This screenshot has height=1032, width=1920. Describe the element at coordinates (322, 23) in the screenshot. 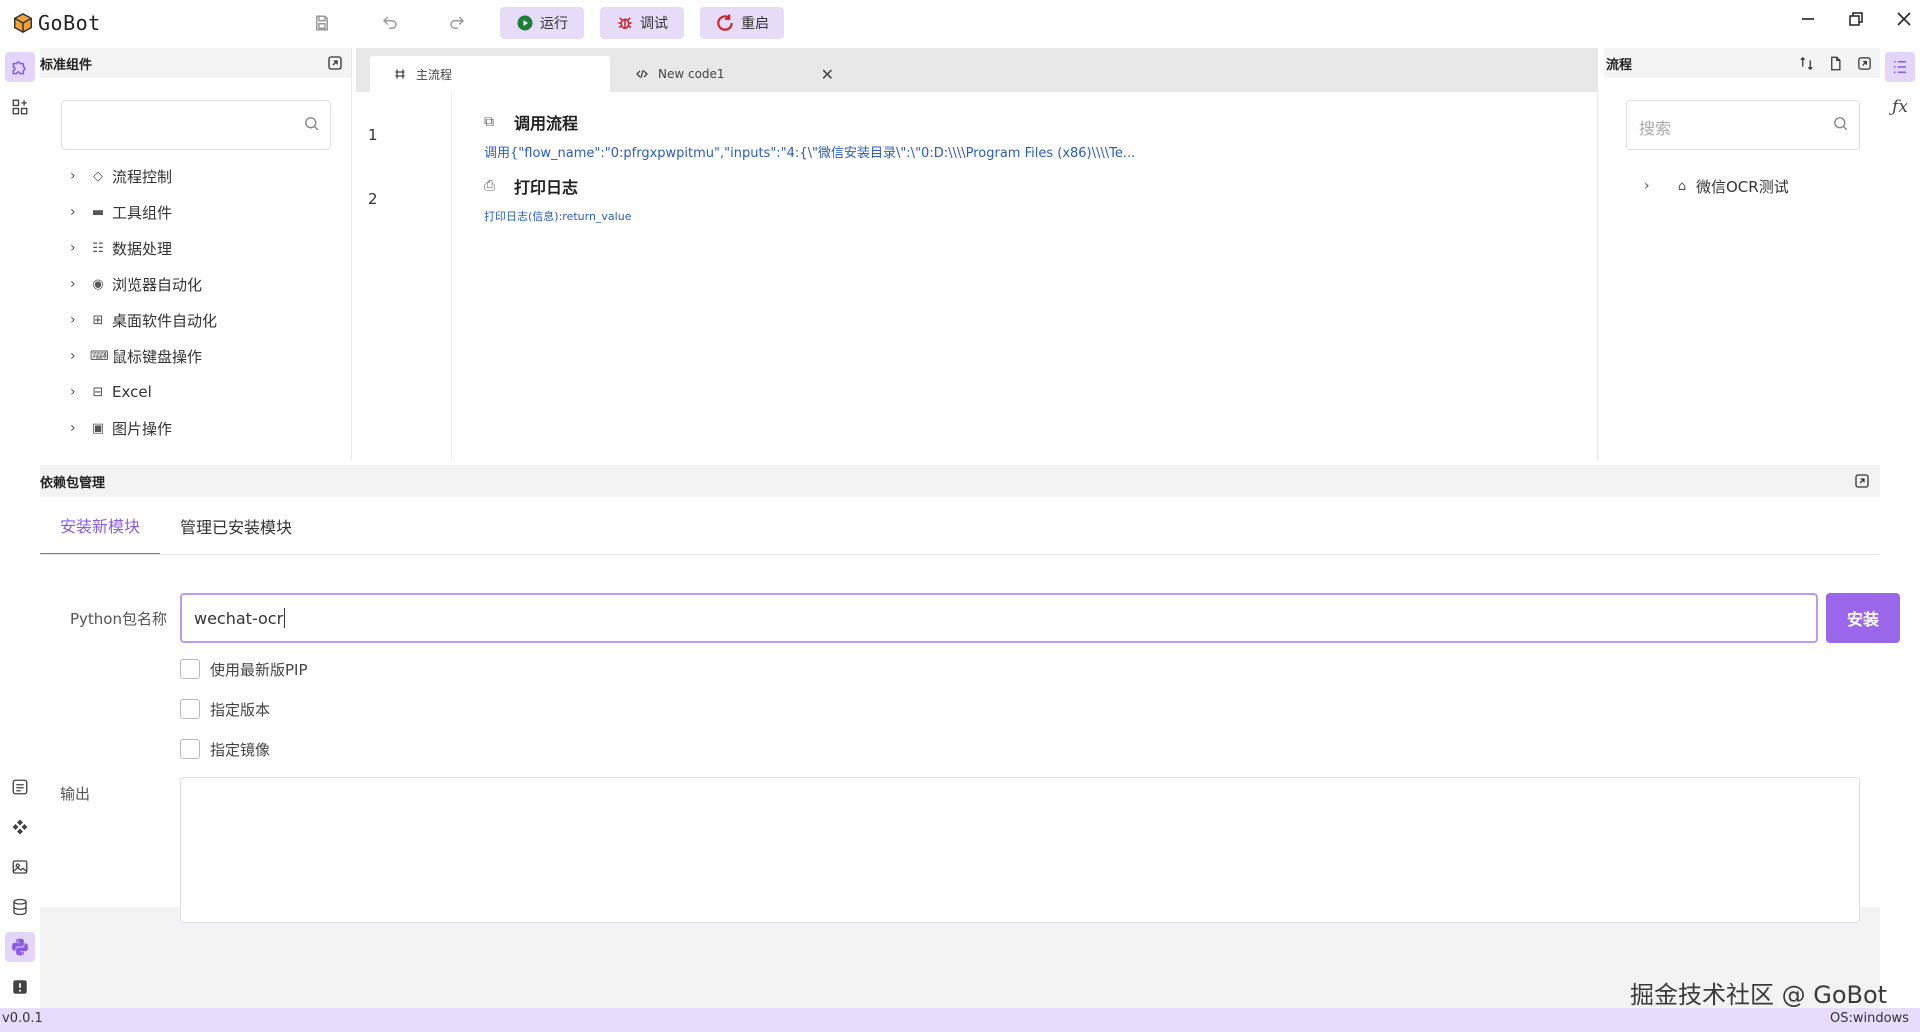

I see `save-button` at that location.